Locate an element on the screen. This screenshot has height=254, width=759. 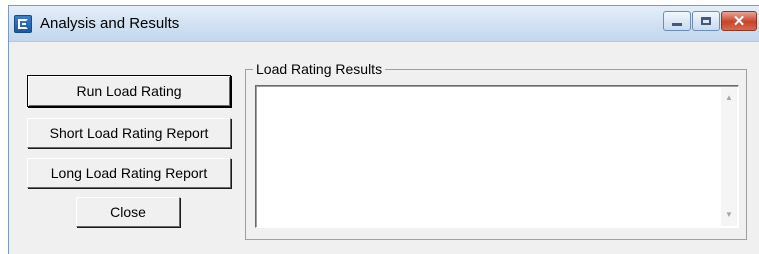
maximize-icon is located at coordinates (706, 21).